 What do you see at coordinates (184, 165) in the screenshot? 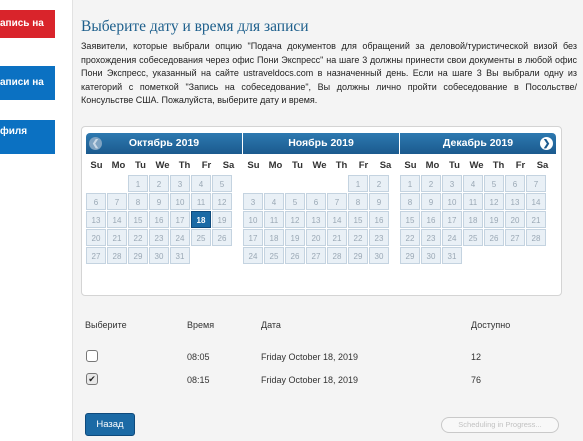
I see `weekday-label: Th` at bounding box center [184, 165].